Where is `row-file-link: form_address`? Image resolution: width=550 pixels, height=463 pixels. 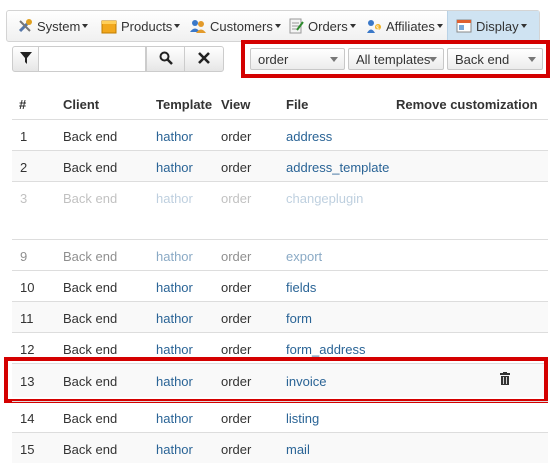 row-file-link: form_address is located at coordinates (325, 349).